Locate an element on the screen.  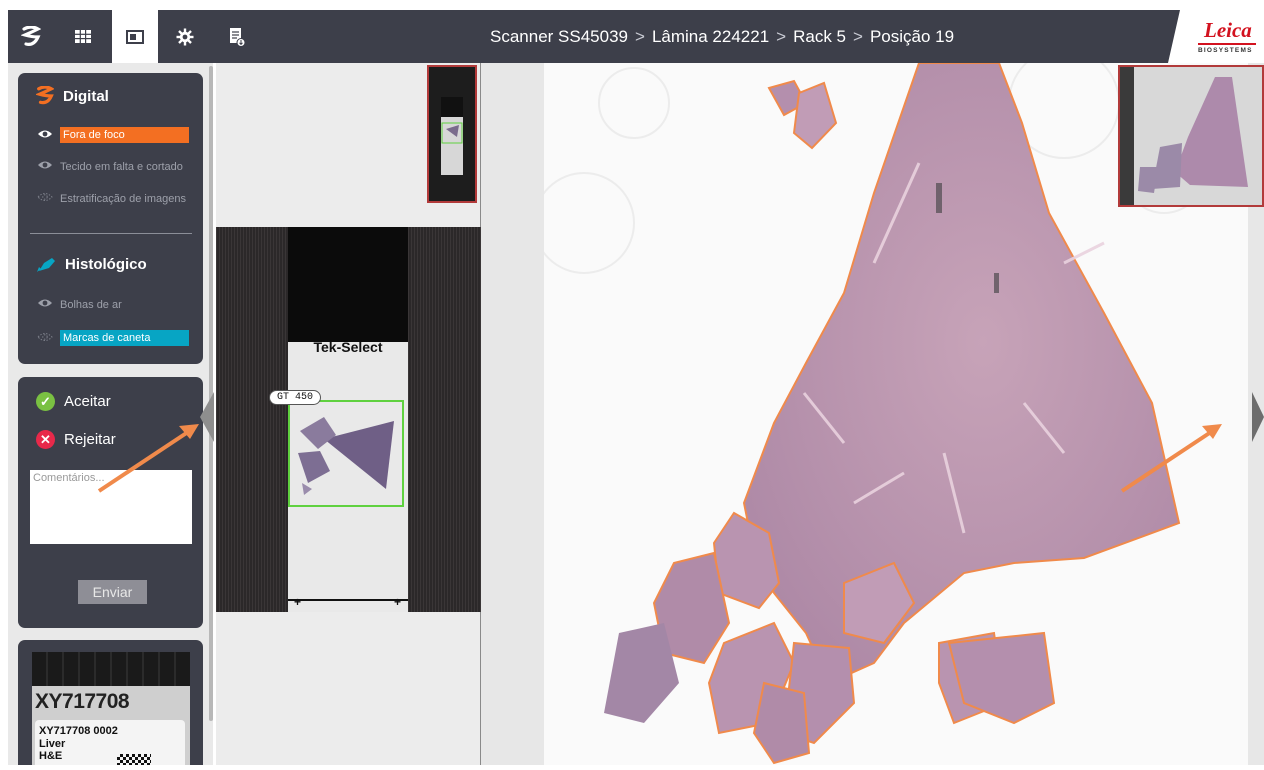
histologic-section-title: Histológico is located at coordinates (91, 264).